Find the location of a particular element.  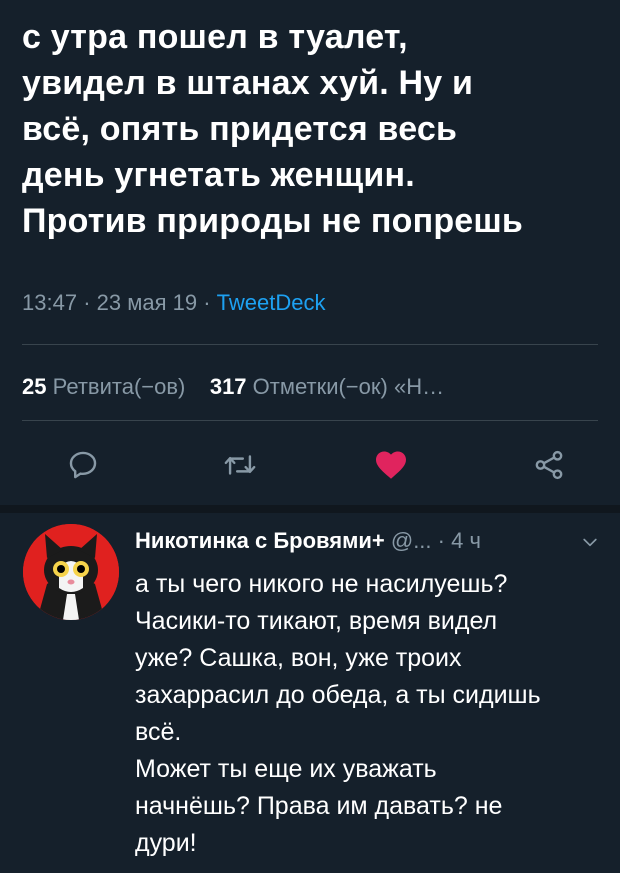

retweet-button is located at coordinates (240, 465).